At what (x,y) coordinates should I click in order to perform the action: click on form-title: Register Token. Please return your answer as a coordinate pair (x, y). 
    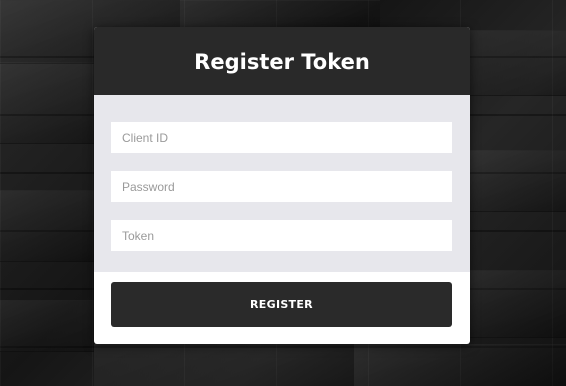
    Looking at the image, I should click on (282, 62).